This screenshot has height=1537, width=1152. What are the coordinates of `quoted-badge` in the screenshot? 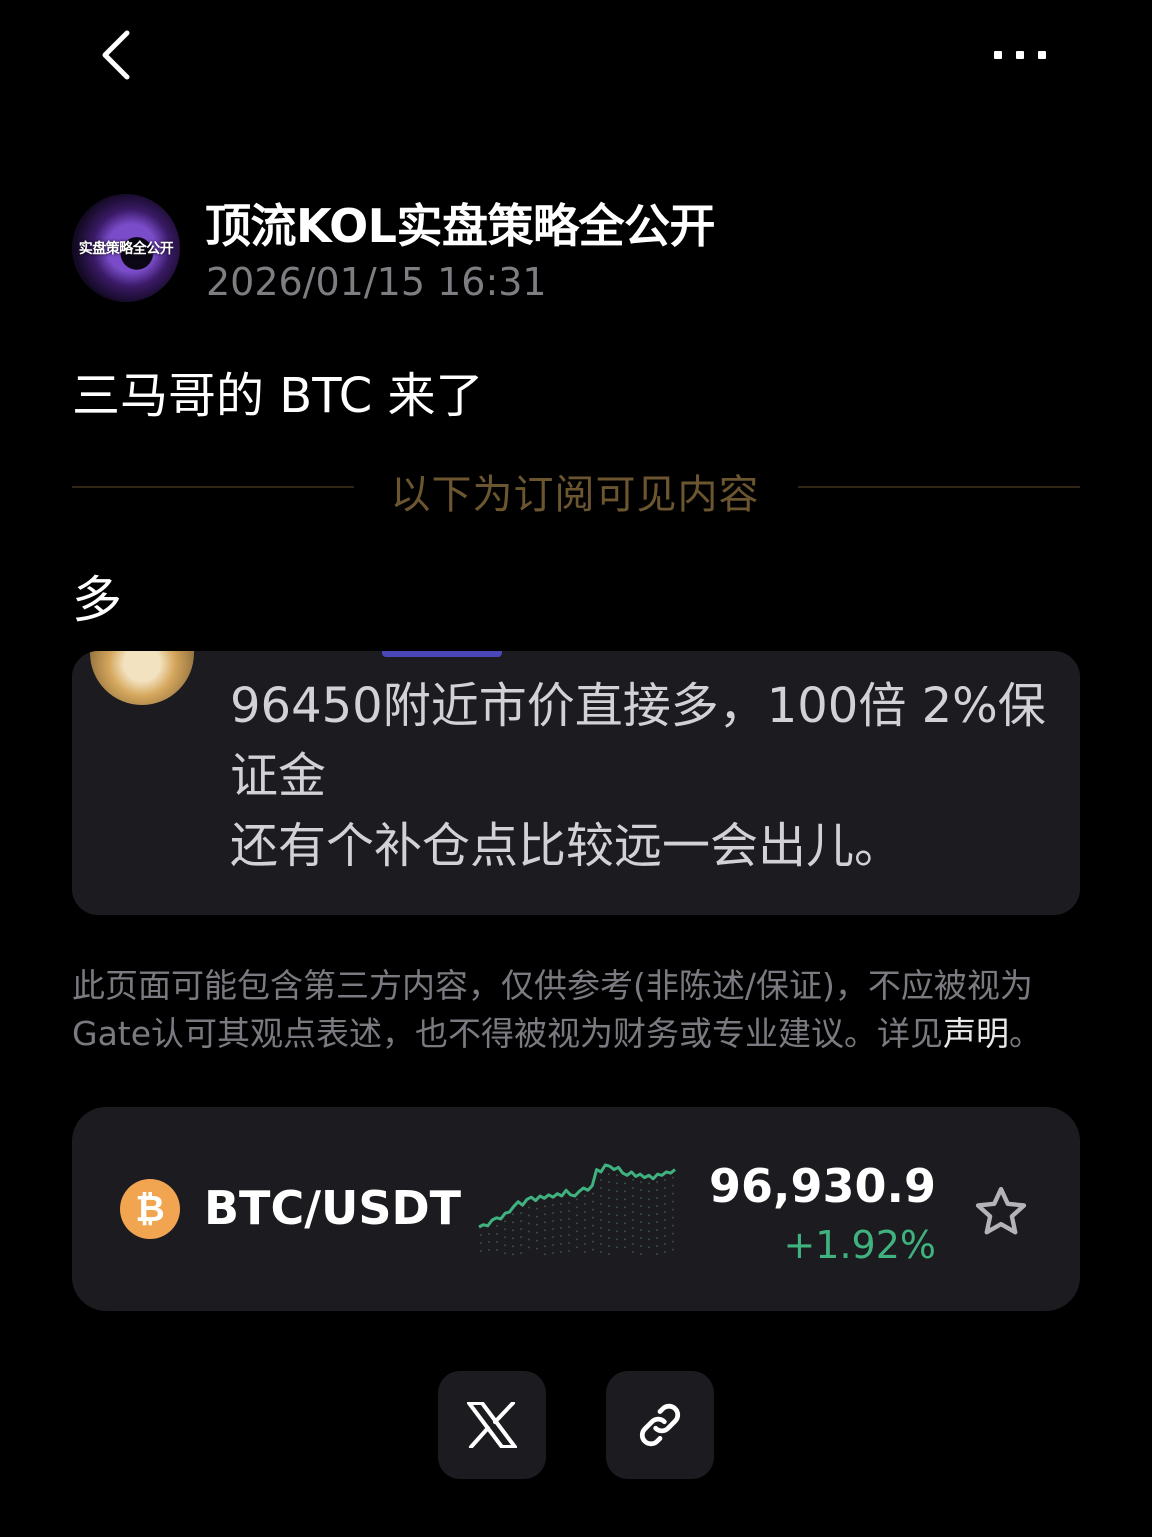 It's located at (442, 654).